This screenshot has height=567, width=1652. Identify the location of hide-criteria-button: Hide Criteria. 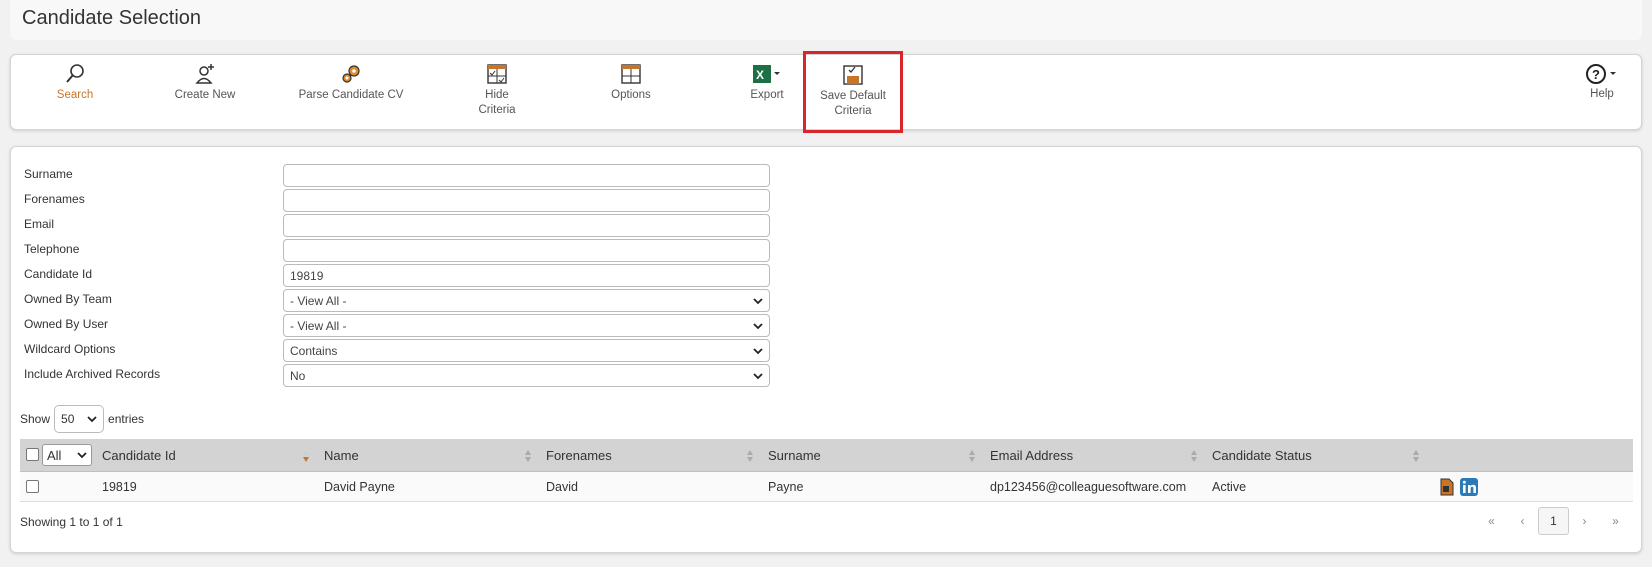
(497, 90).